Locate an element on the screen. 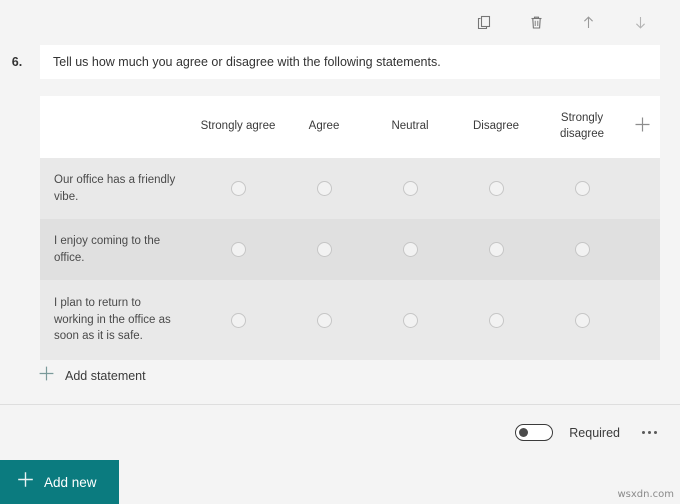  add-statement-button: Add statement is located at coordinates (92, 376).